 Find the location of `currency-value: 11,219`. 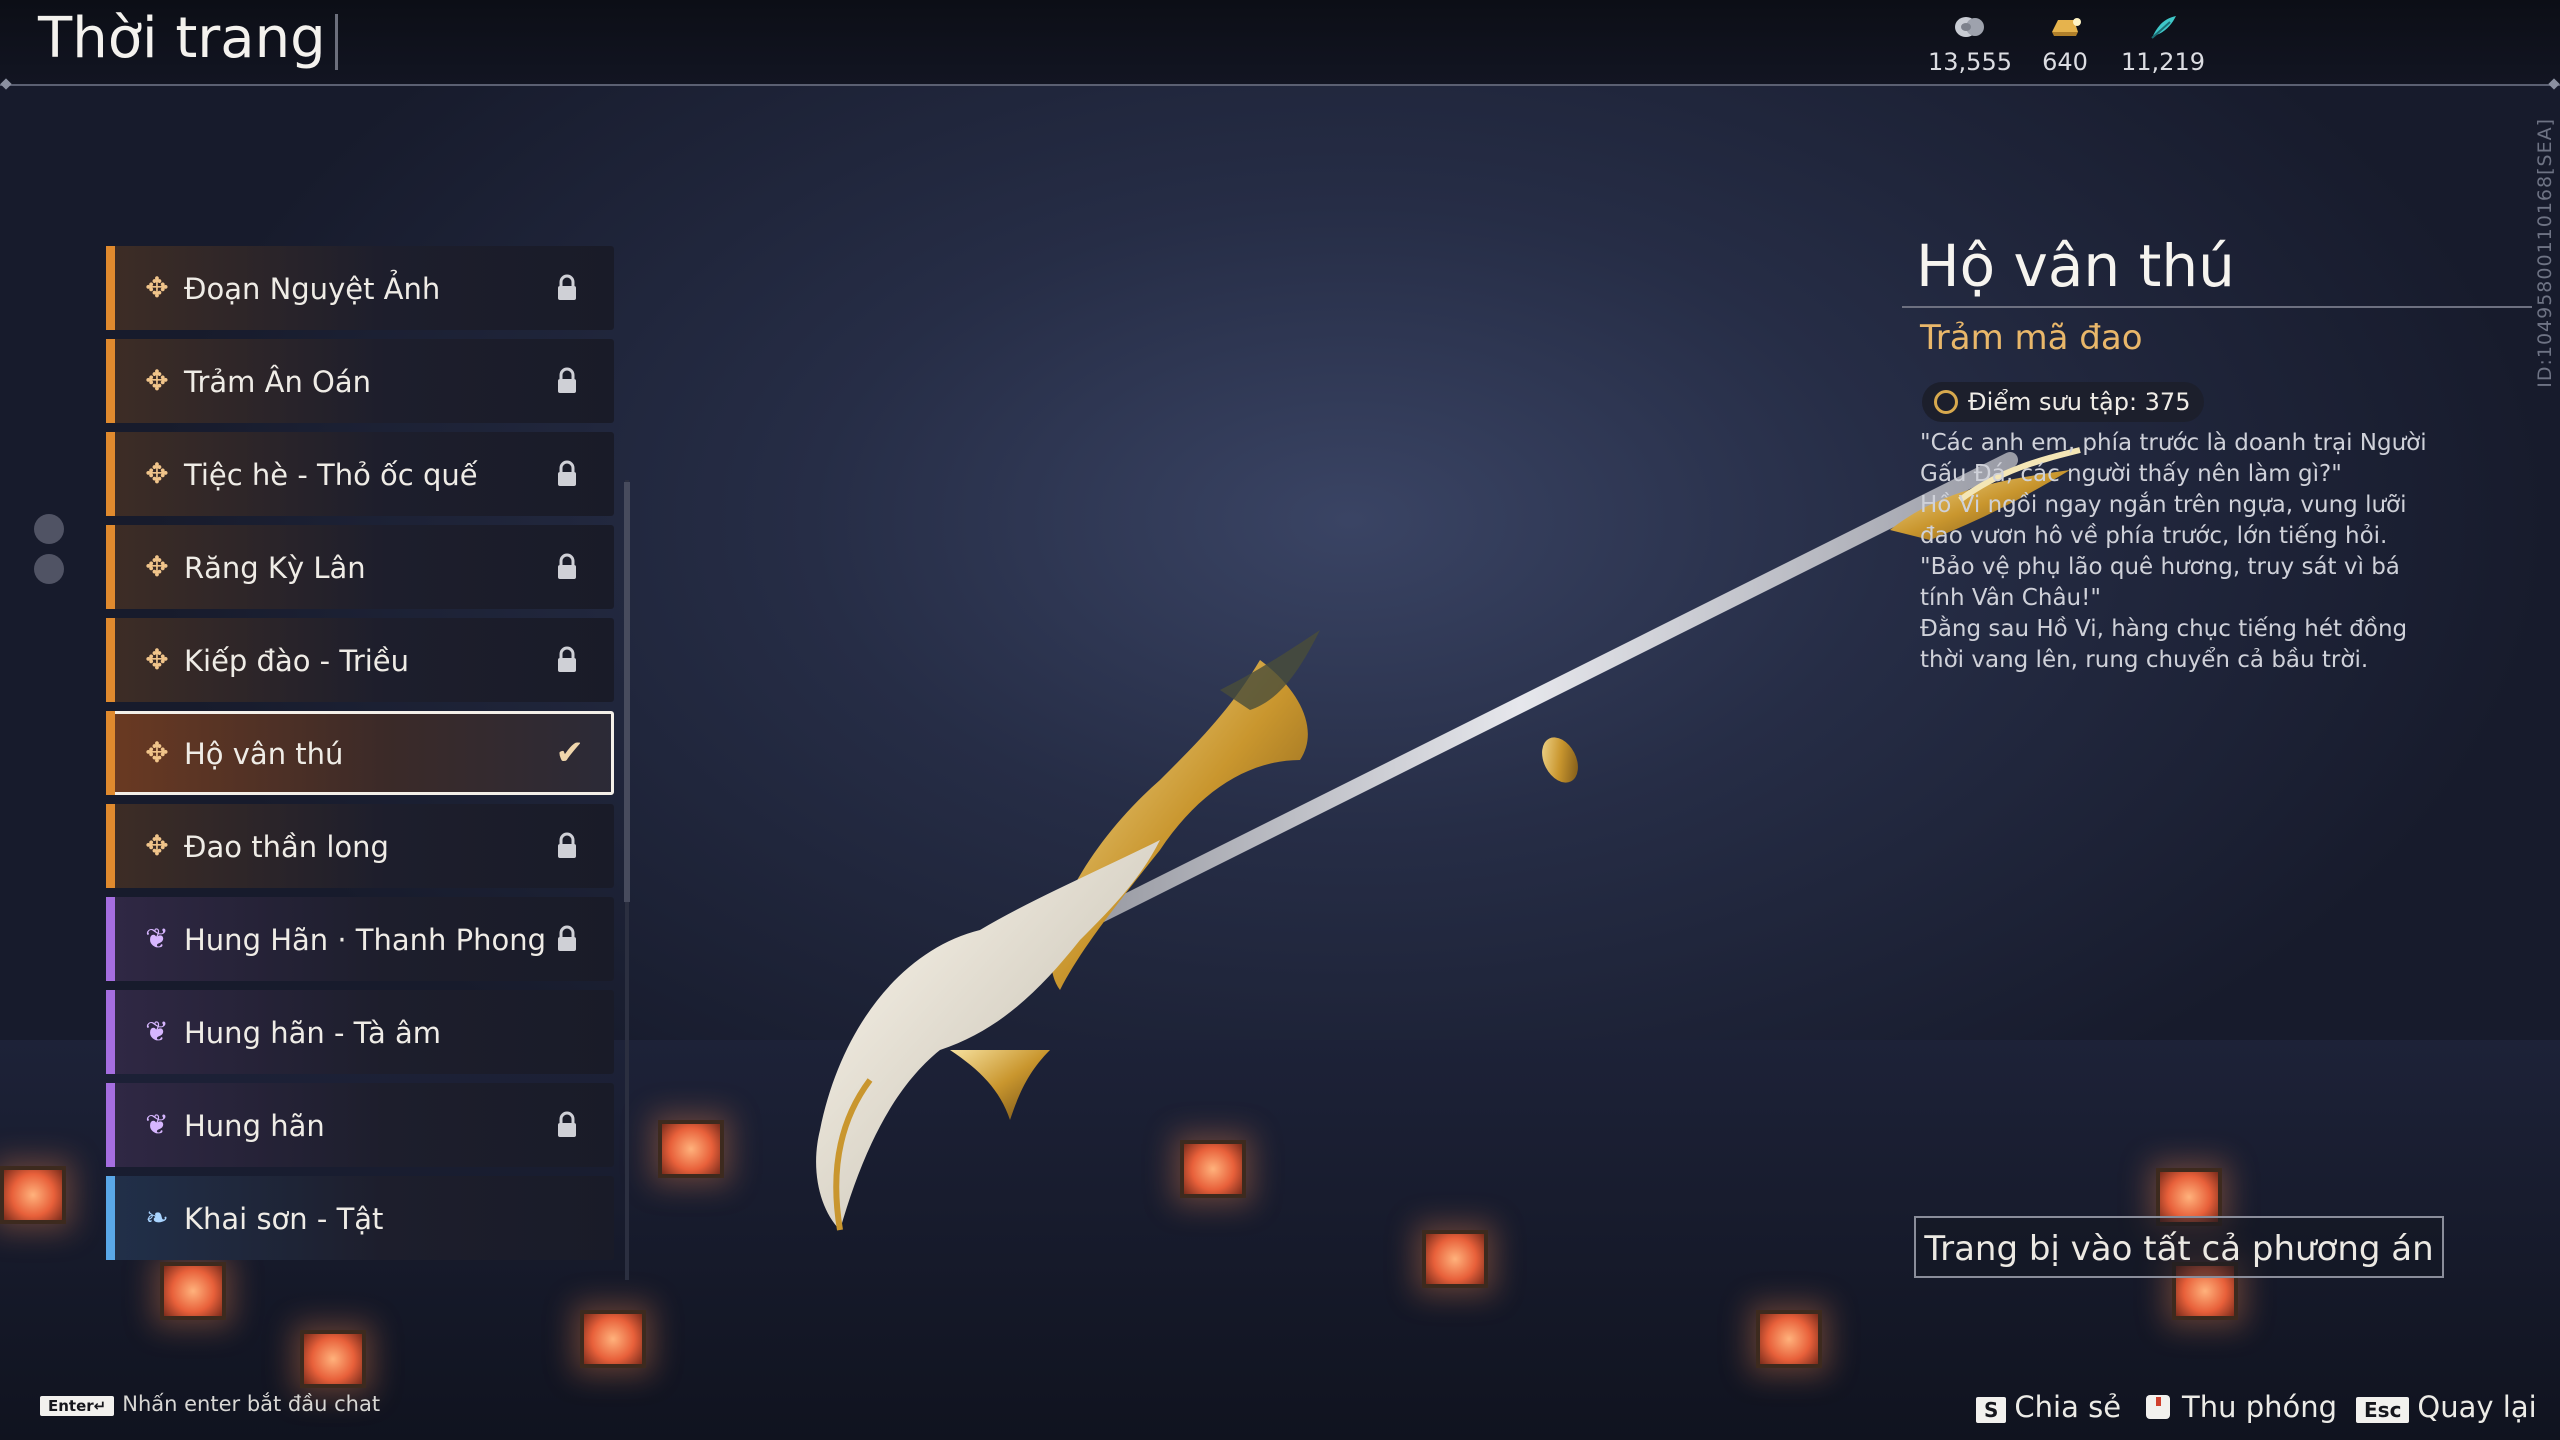

currency-value: 11,219 is located at coordinates (2163, 62).